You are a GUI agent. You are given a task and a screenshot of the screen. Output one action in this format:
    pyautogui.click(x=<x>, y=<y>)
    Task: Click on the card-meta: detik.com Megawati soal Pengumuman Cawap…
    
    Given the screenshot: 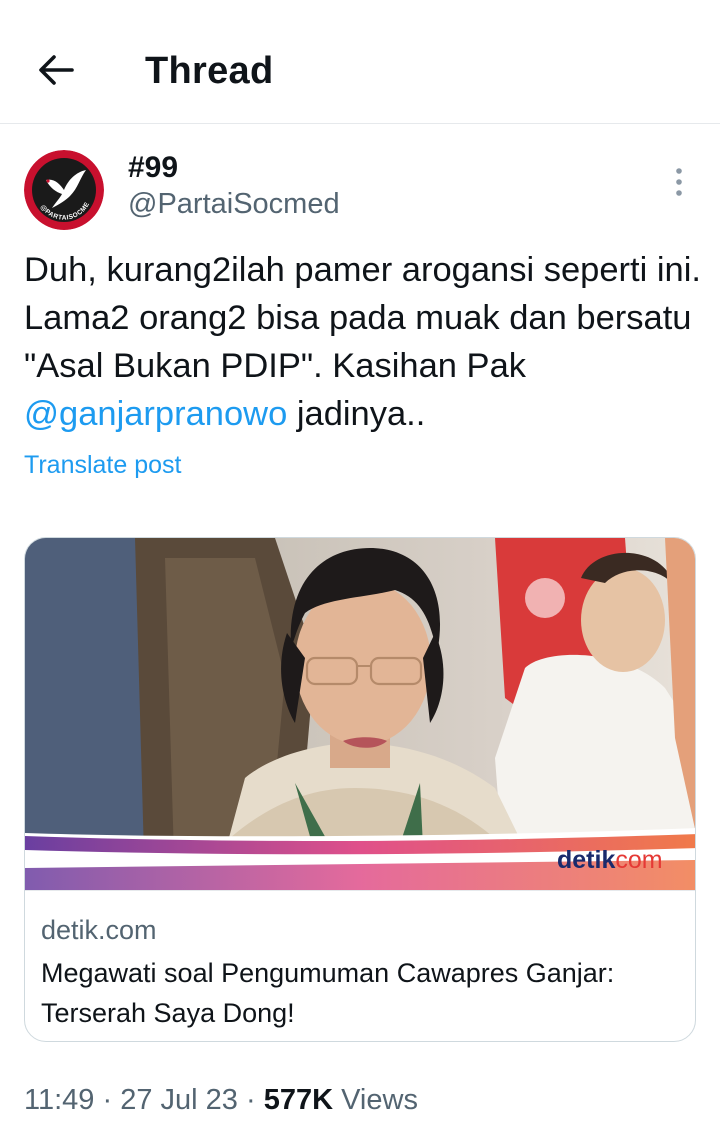 What is the action you would take?
    pyautogui.click(x=360, y=965)
    